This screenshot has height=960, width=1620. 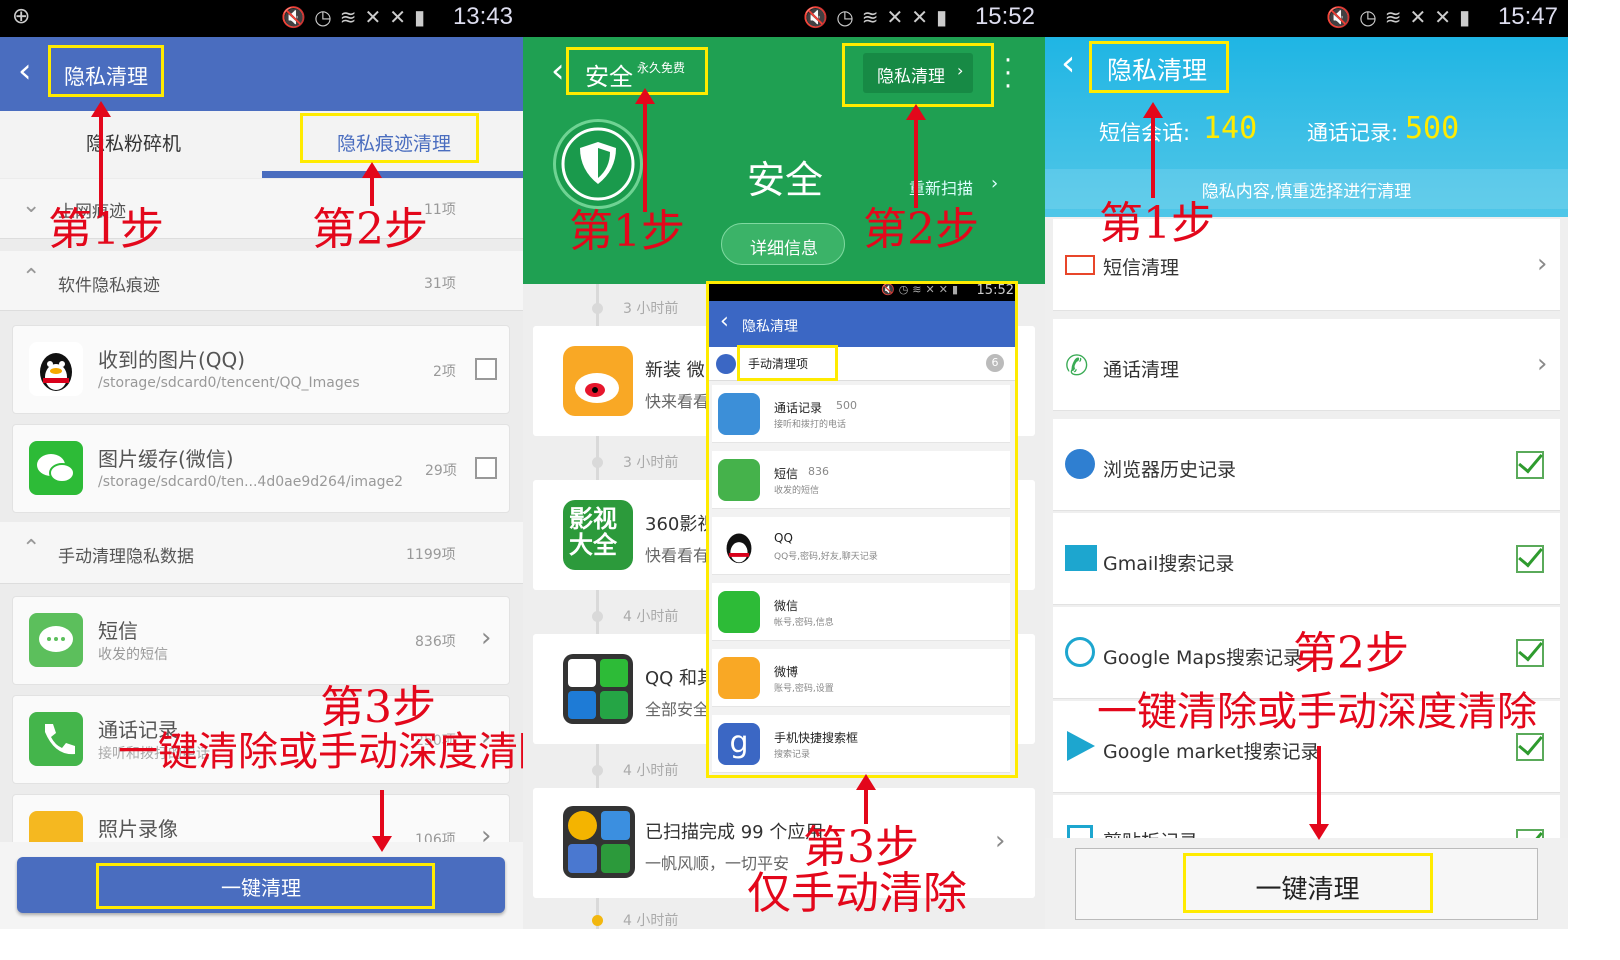 I want to click on annotation-step3-desc: 一键清除或手动深度清除, so click(x=320, y=752).